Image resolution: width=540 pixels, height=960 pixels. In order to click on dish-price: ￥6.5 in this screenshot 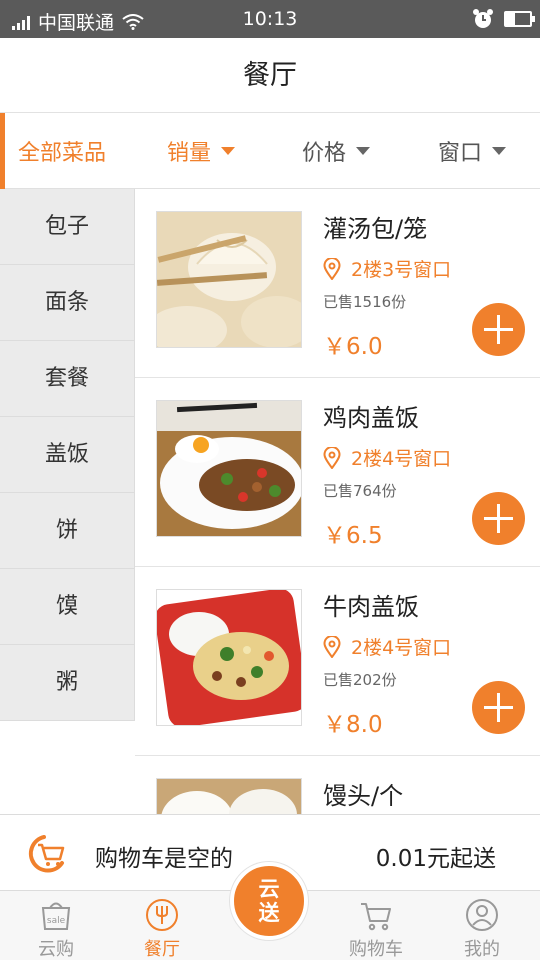, I will do `click(353, 536)`.